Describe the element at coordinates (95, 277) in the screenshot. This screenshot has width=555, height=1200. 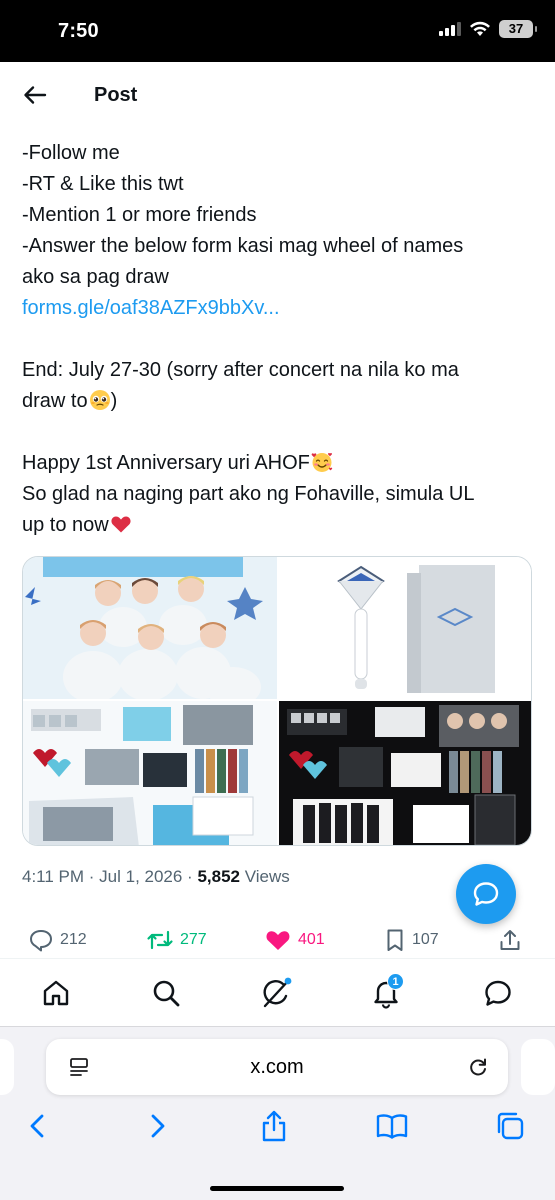
I see `tweet-line: ako sa pag draw` at that location.